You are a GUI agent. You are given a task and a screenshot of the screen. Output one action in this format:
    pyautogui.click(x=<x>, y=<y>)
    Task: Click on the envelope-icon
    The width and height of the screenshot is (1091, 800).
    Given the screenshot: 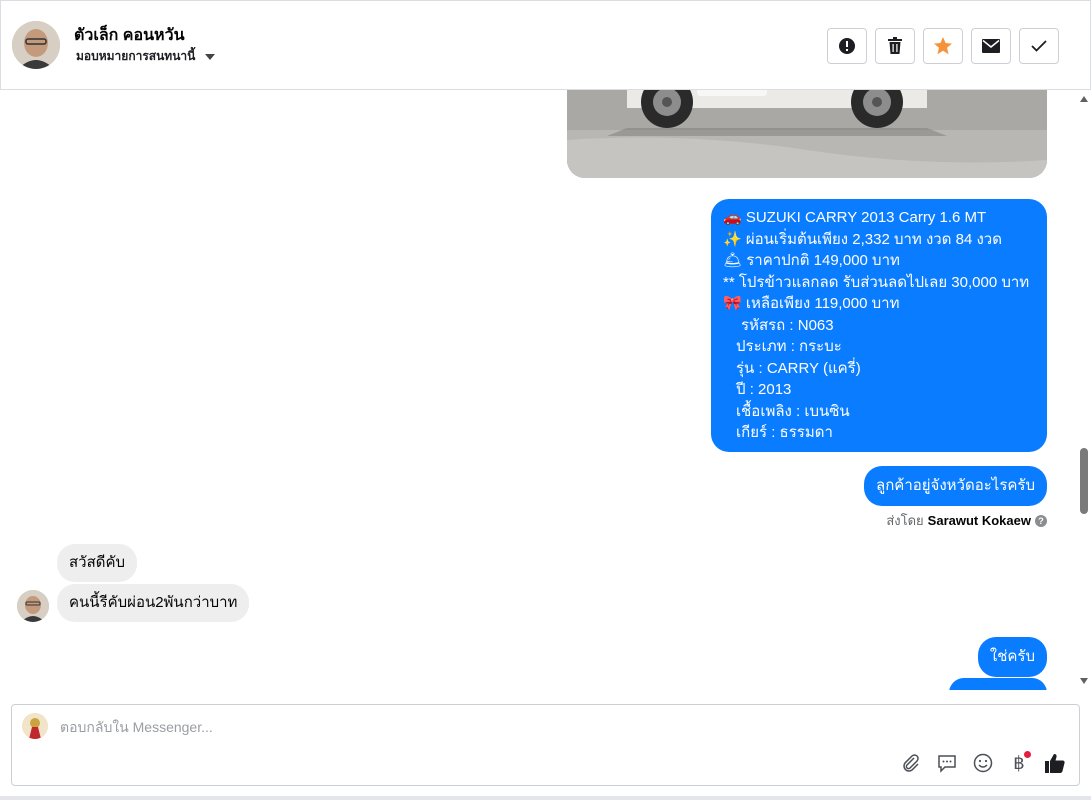 What is the action you would take?
    pyautogui.click(x=991, y=46)
    